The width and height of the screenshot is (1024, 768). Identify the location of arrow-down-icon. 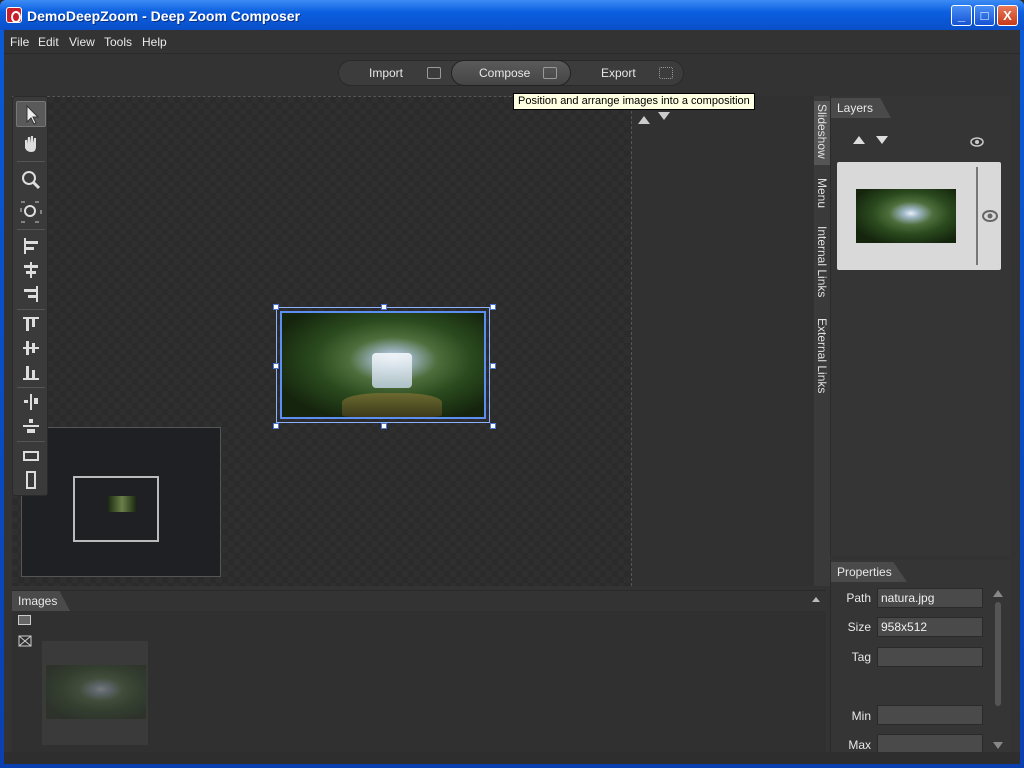
(664, 116).